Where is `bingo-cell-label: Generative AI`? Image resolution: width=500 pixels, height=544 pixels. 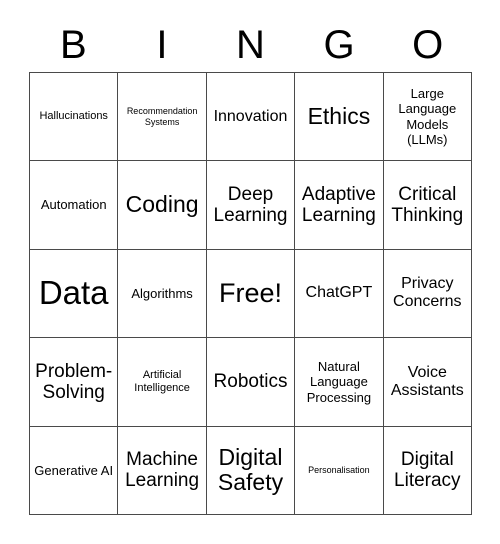 bingo-cell-label: Generative AI is located at coordinates (74, 470).